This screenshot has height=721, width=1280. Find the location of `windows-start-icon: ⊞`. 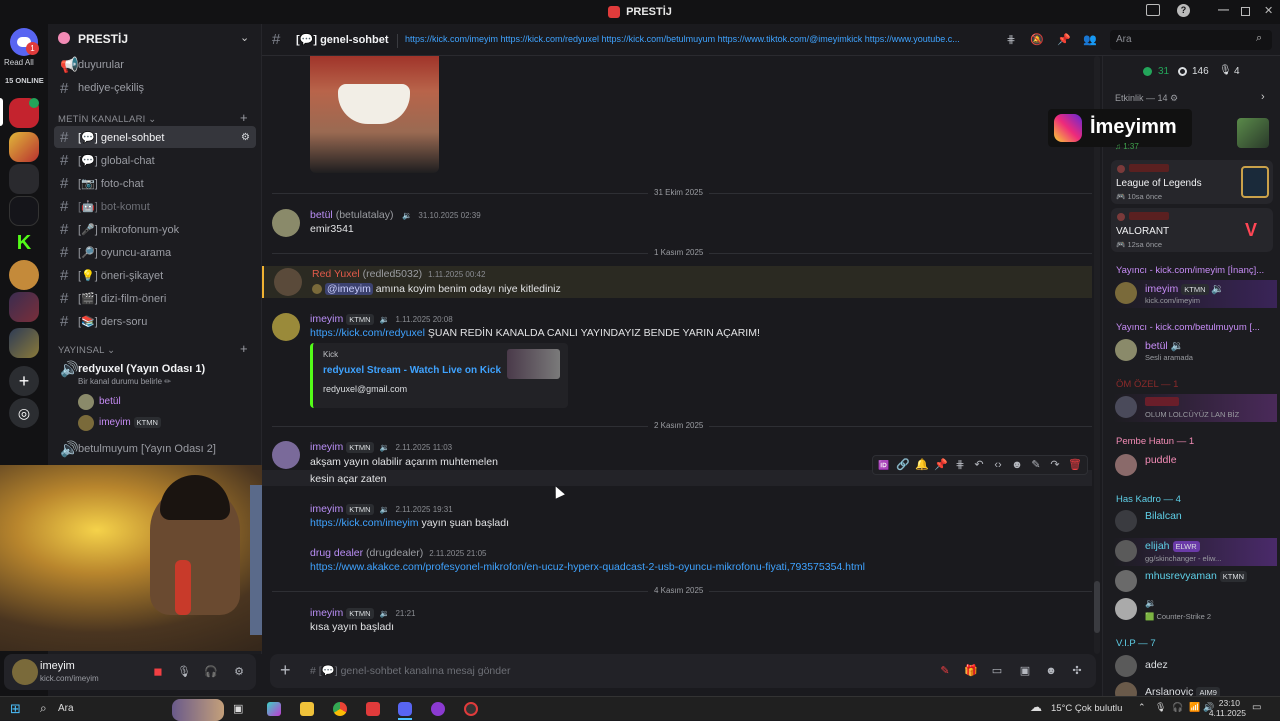

windows-start-icon: ⊞ is located at coordinates (17, 709).